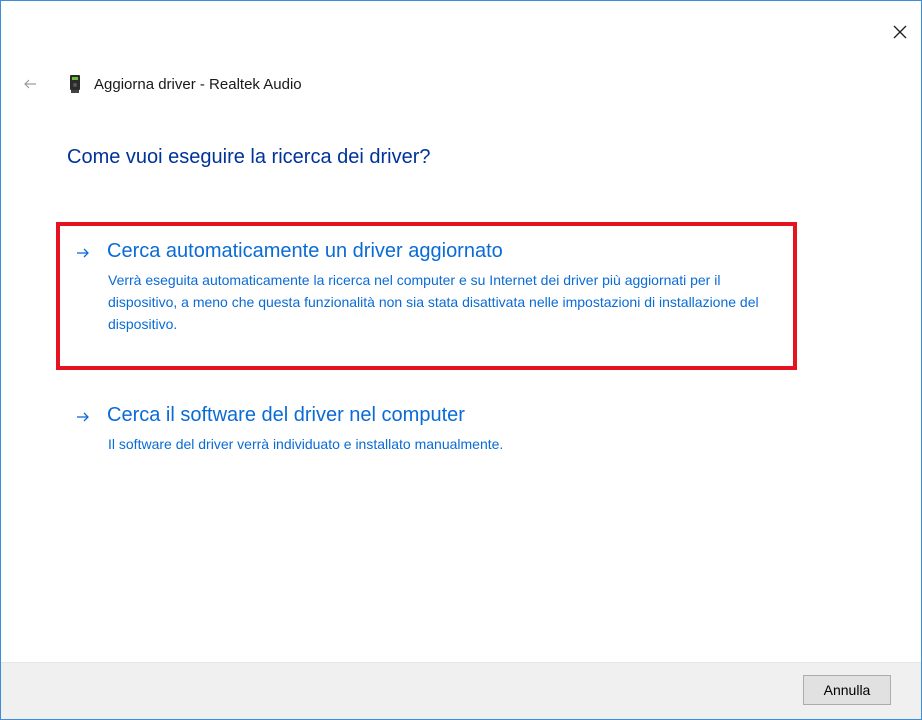 The height and width of the screenshot is (720, 922). I want to click on cancel-button: Annulla, so click(847, 690).